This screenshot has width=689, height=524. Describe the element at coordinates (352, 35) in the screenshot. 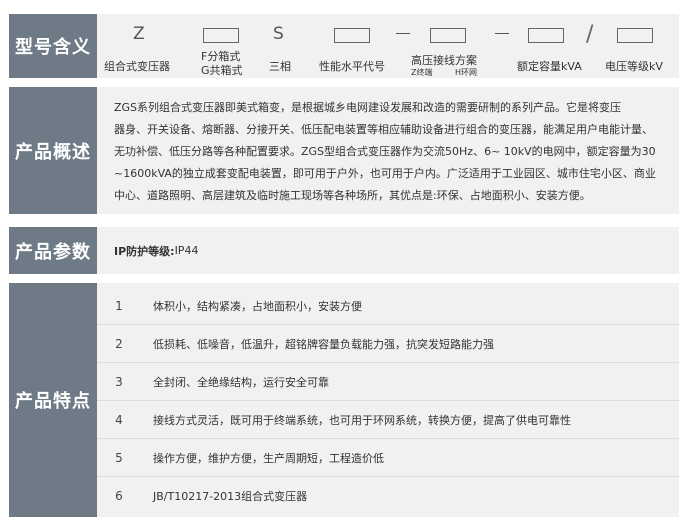

I see `code-box-performance` at that location.